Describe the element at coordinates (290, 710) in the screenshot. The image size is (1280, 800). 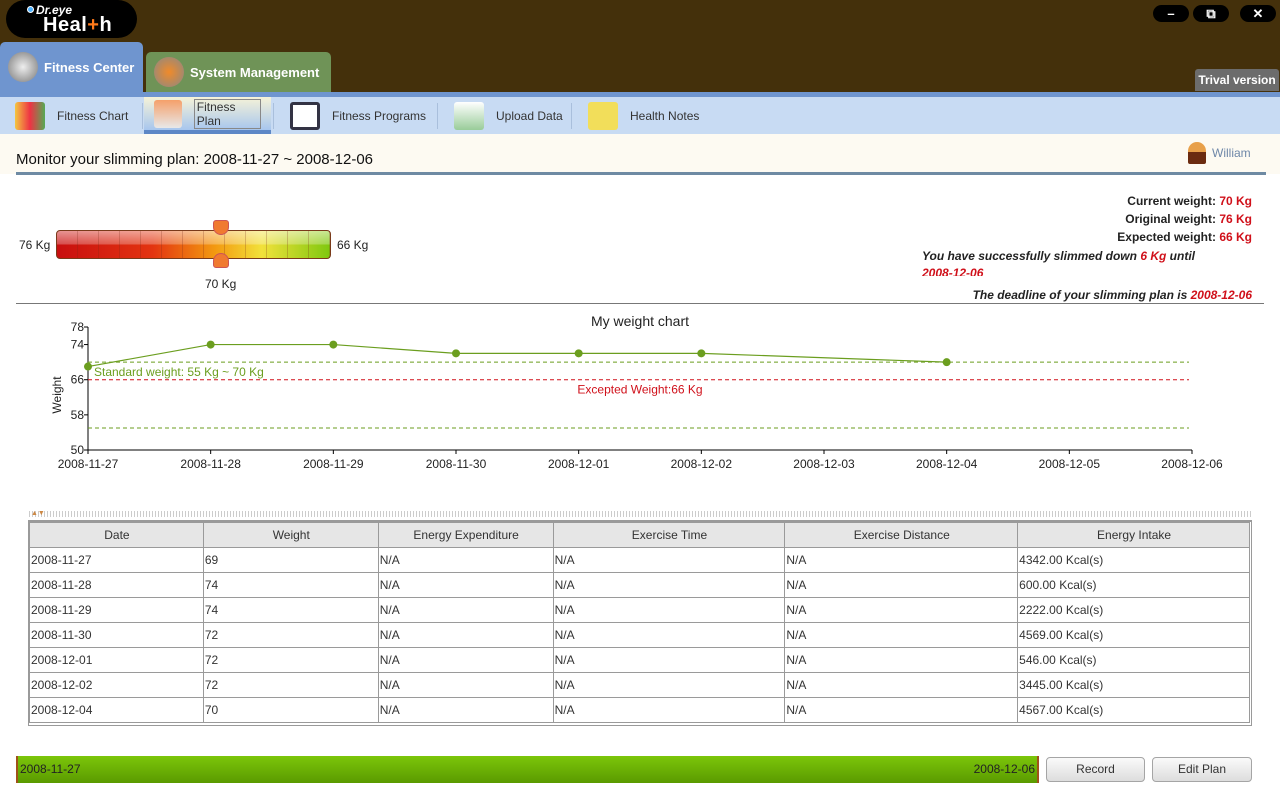
I see `table-cell: 70` at that location.